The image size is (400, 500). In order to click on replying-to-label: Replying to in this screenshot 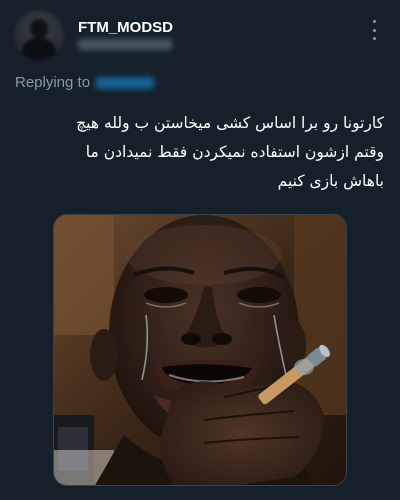, I will do `click(53, 82)`.